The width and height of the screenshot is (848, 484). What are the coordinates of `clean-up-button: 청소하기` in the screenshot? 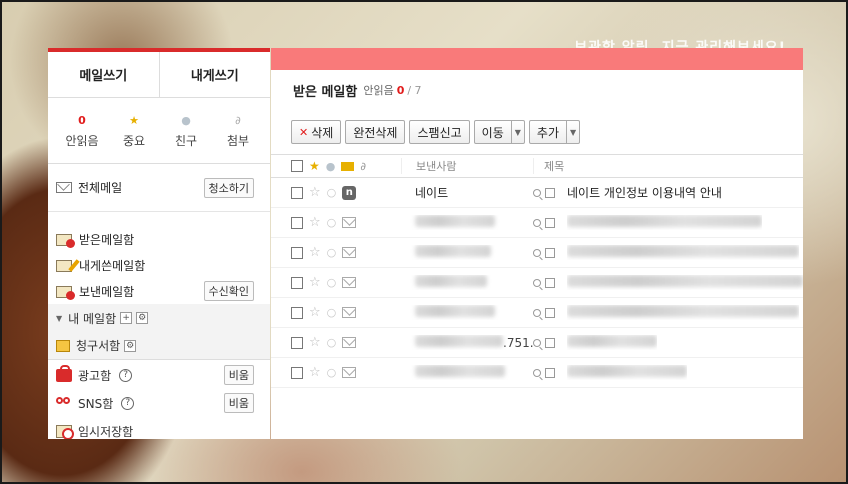 It's located at (228, 187).